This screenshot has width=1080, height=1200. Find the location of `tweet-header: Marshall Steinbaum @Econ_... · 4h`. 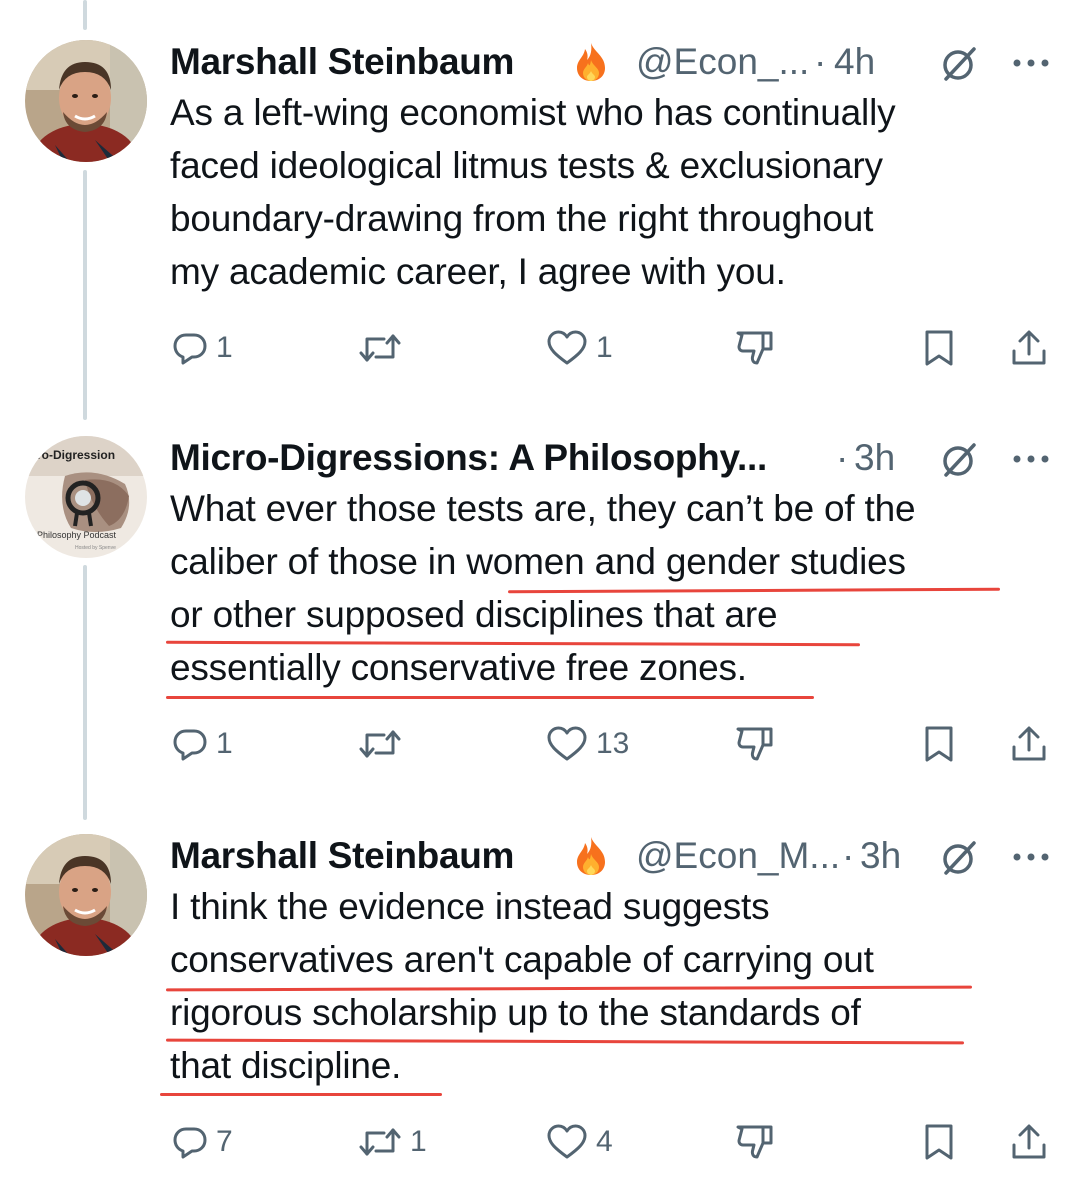

tweet-header: Marshall Steinbaum @Econ_... · 4h is located at coordinates (625, 62).